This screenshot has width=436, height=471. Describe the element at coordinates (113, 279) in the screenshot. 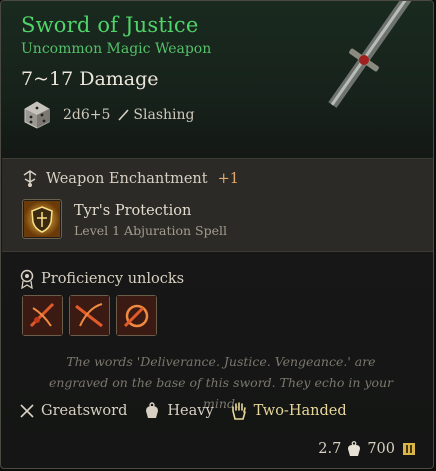

I see `proficiency-label: Proficiency unlocks` at that location.